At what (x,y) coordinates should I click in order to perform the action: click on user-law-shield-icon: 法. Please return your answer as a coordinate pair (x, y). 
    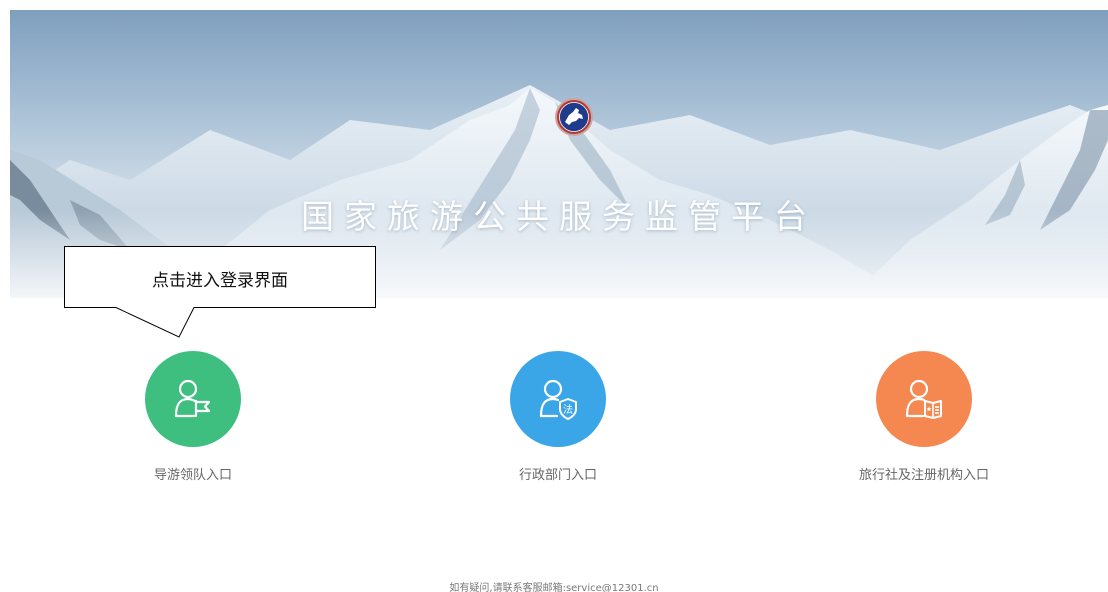
    Looking at the image, I should click on (558, 399).